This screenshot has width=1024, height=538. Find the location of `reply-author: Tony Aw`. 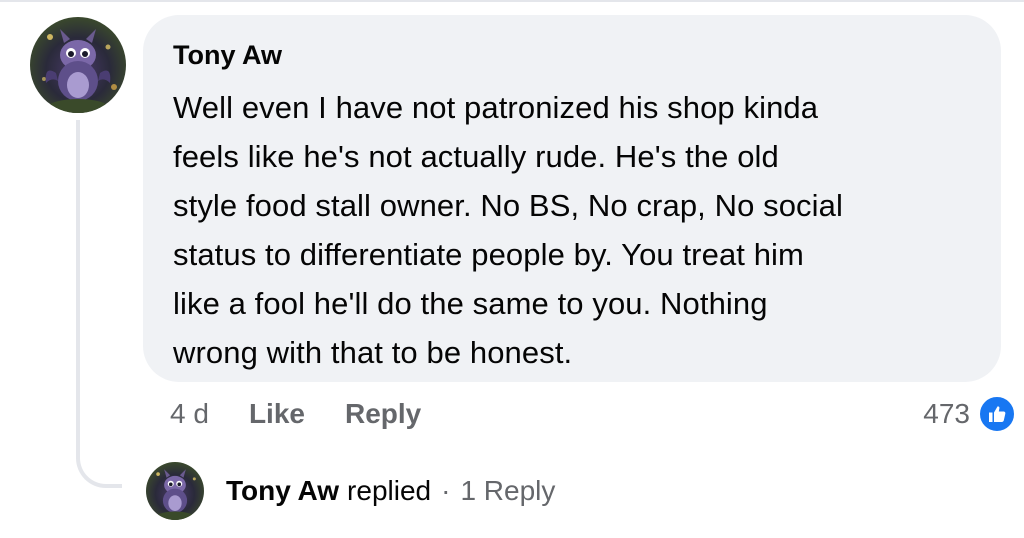

reply-author: Tony Aw is located at coordinates (283, 490).